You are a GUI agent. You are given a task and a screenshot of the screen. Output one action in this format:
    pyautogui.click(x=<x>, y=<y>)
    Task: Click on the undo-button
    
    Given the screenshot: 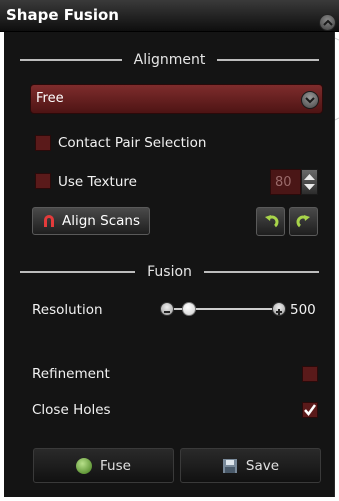 What is the action you would take?
    pyautogui.click(x=270, y=221)
    